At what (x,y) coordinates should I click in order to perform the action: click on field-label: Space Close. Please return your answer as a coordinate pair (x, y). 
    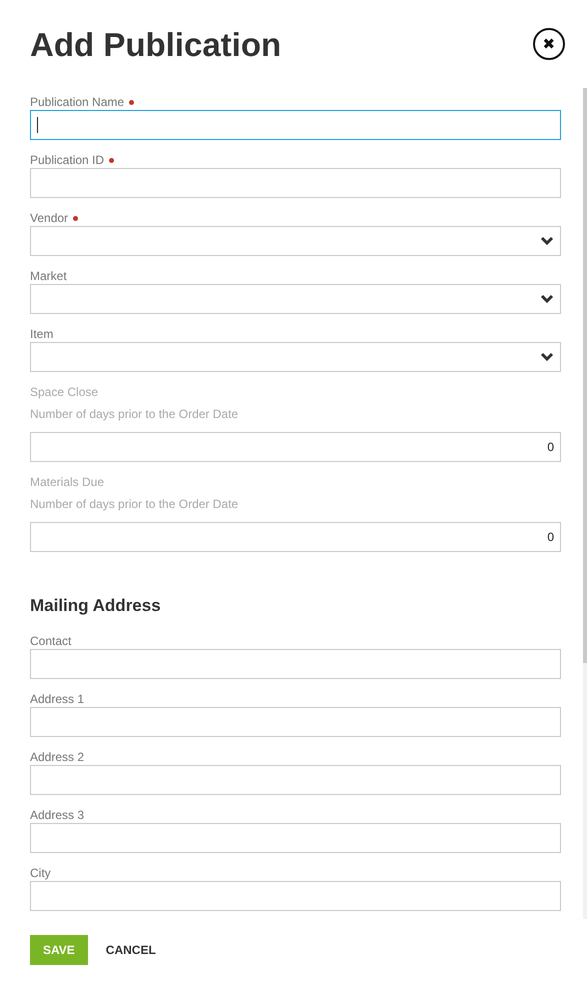
    Looking at the image, I should click on (64, 391).